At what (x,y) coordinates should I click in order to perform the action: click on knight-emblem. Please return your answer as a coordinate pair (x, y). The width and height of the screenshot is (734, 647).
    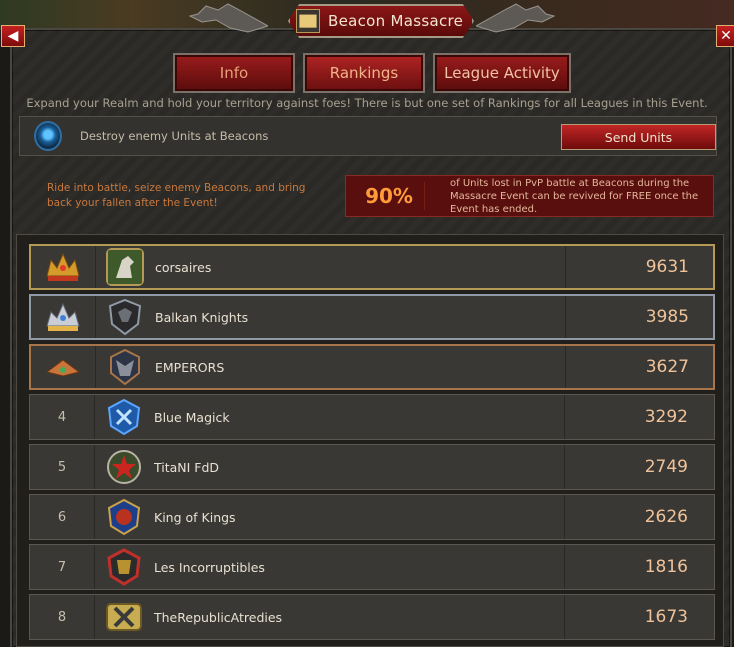
    Looking at the image, I should click on (124, 567).